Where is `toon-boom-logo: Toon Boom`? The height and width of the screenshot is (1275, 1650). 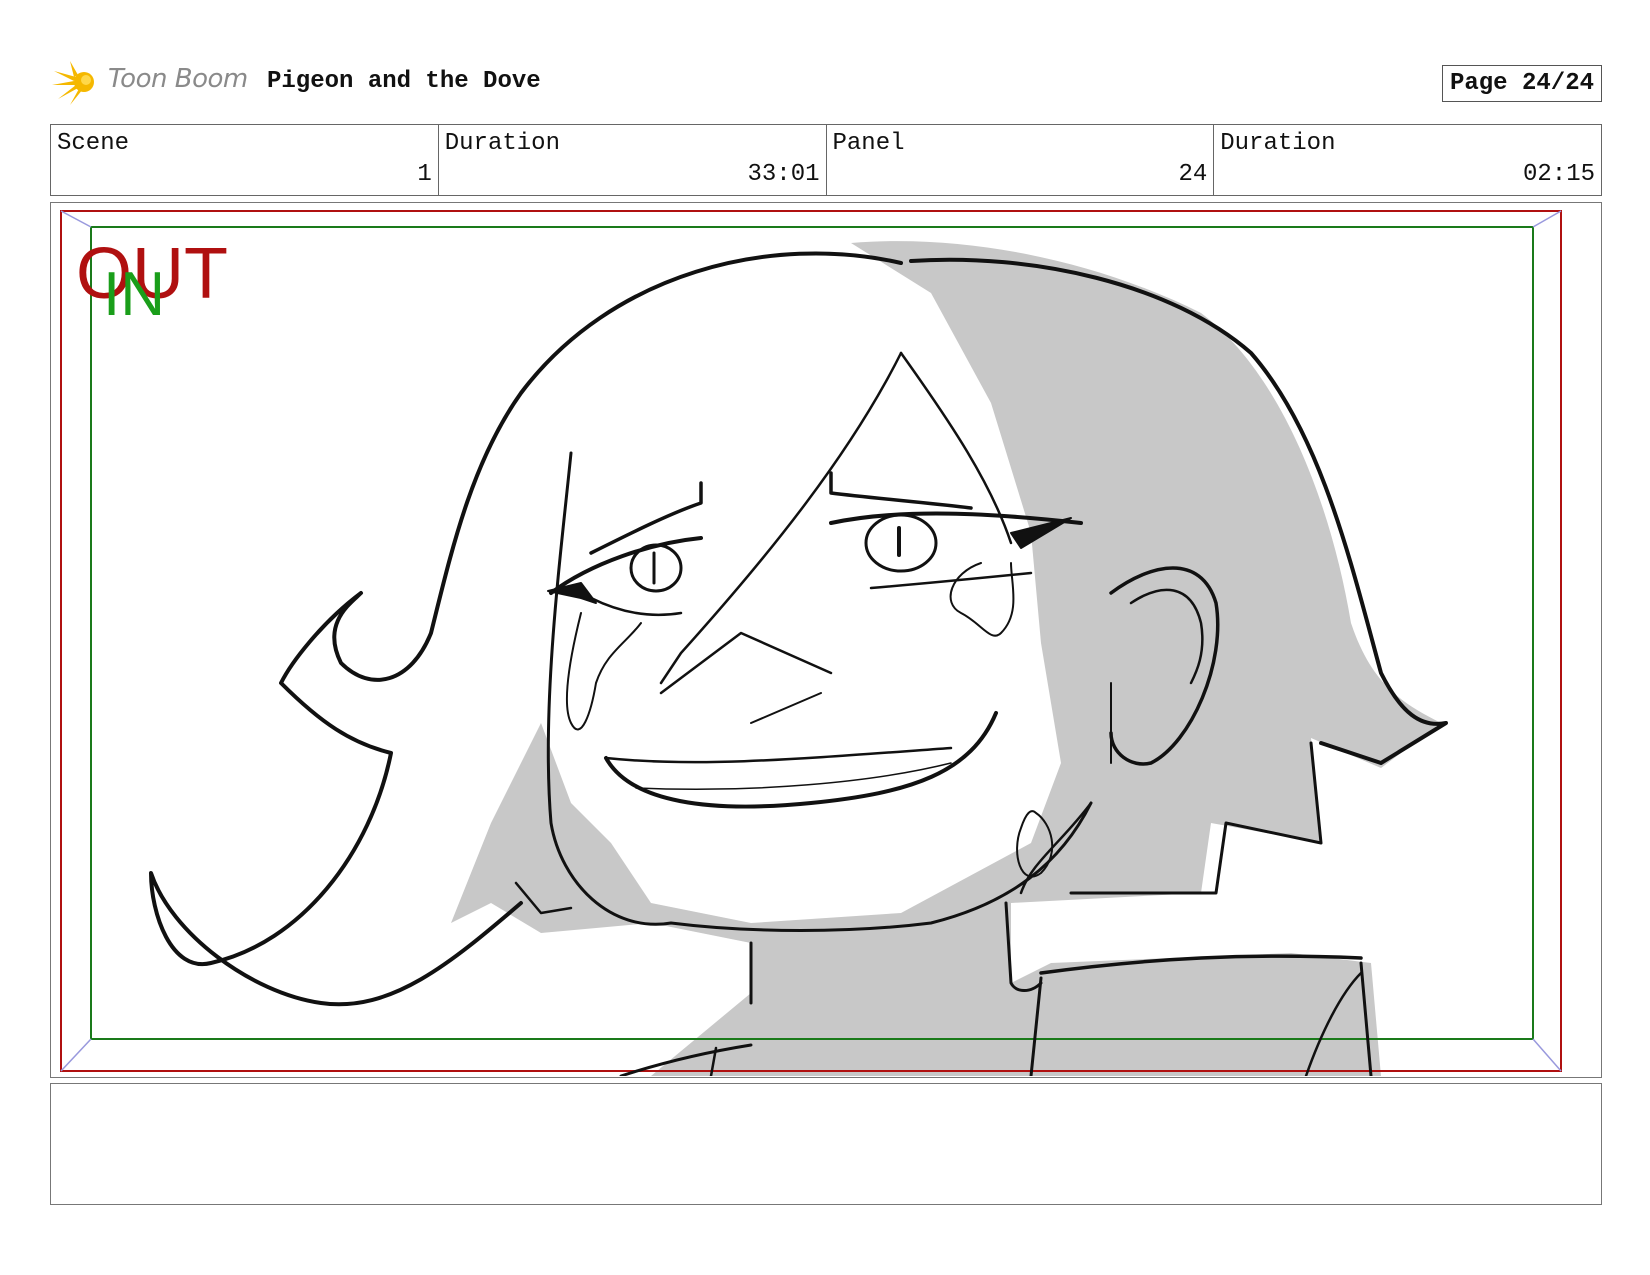
toon-boom-logo: Toon Boom is located at coordinates (150, 80).